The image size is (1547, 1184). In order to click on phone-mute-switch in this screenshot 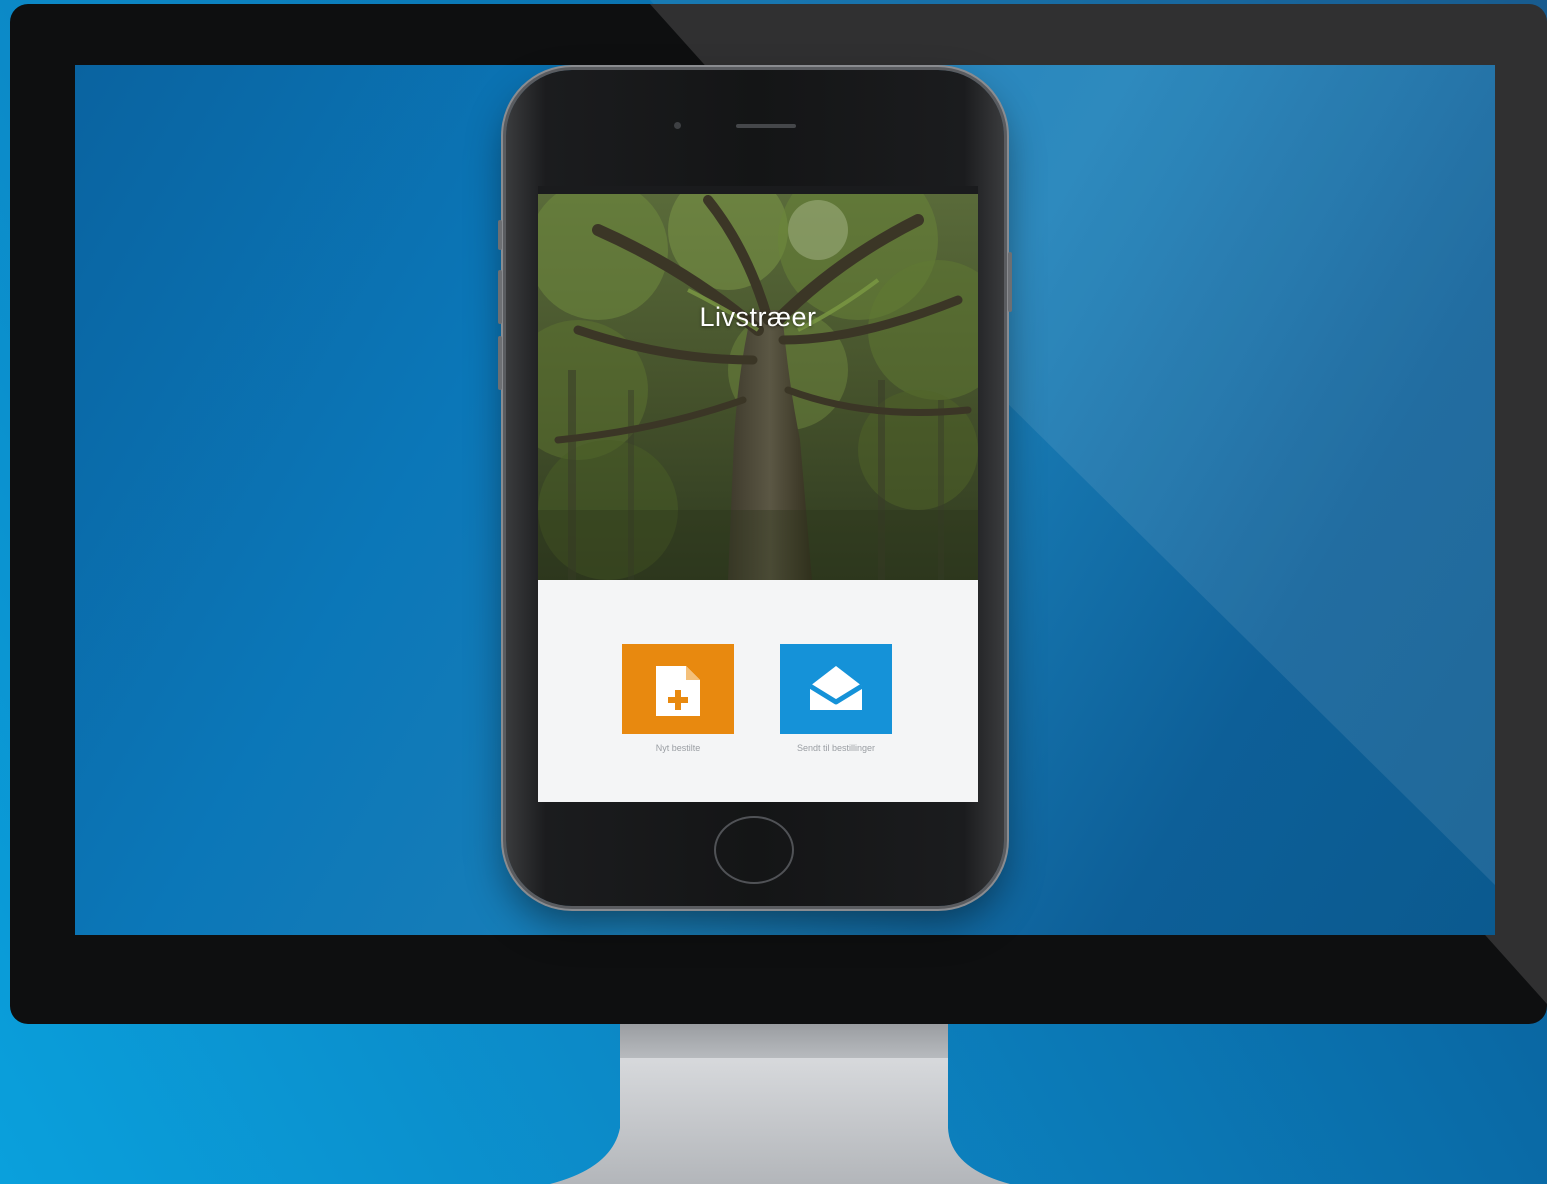, I will do `click(500, 235)`.